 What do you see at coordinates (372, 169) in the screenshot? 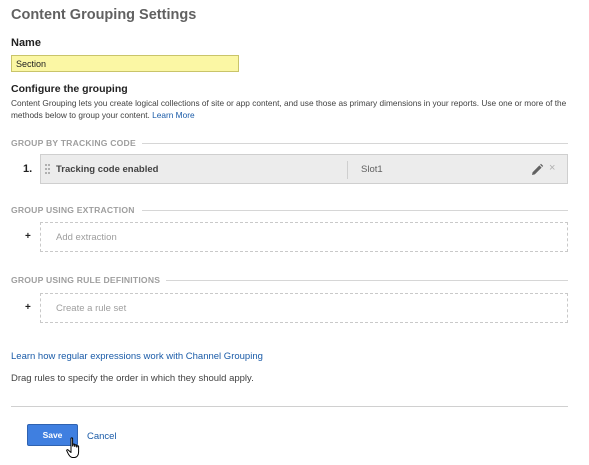
I see `tracking-code-slot: Slot1` at bounding box center [372, 169].